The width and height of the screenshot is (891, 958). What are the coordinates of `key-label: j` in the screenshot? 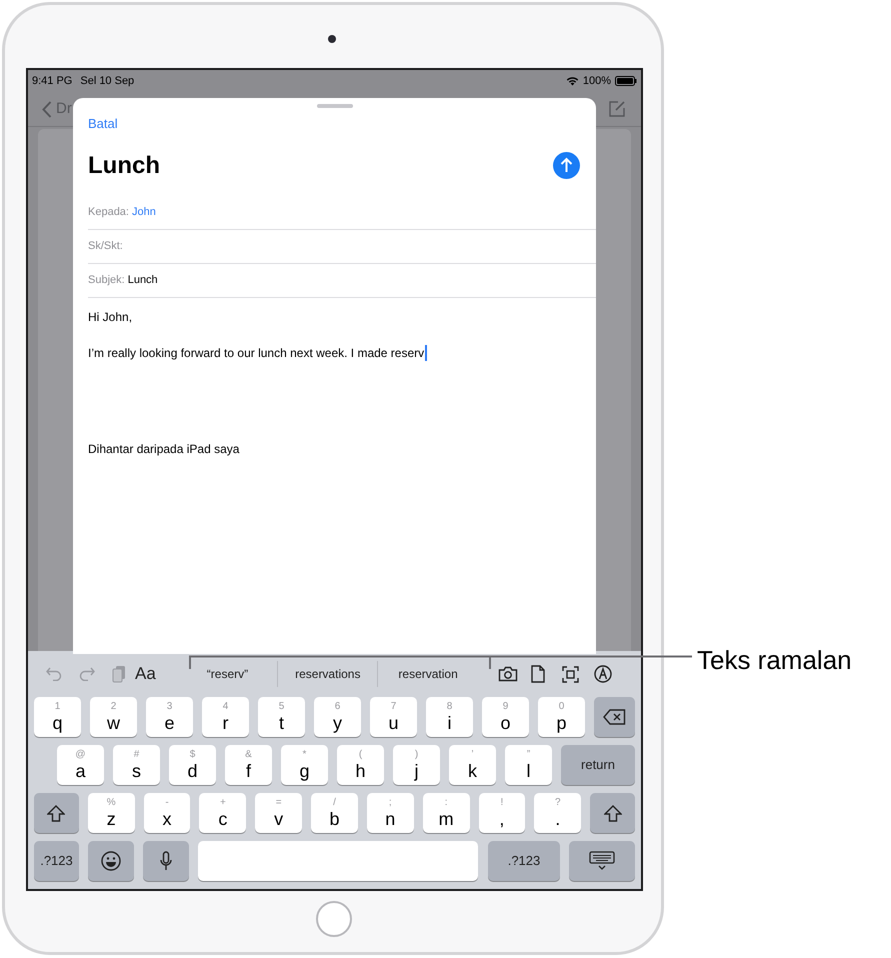 It's located at (416, 771).